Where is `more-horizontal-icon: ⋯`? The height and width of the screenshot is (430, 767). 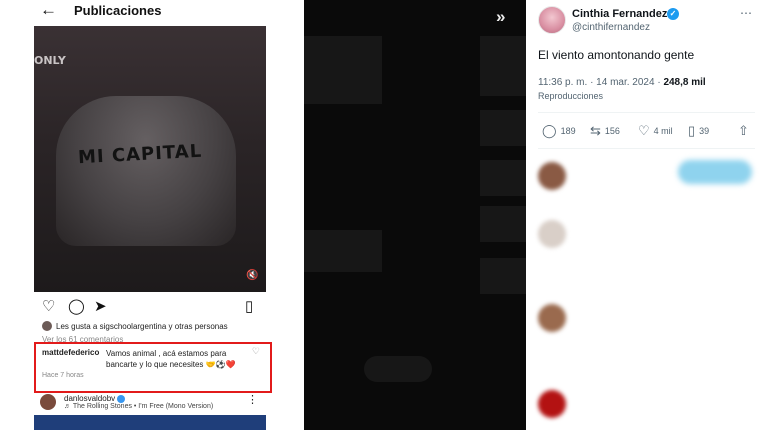
more-horizontal-icon: ⋯ is located at coordinates (746, 13).